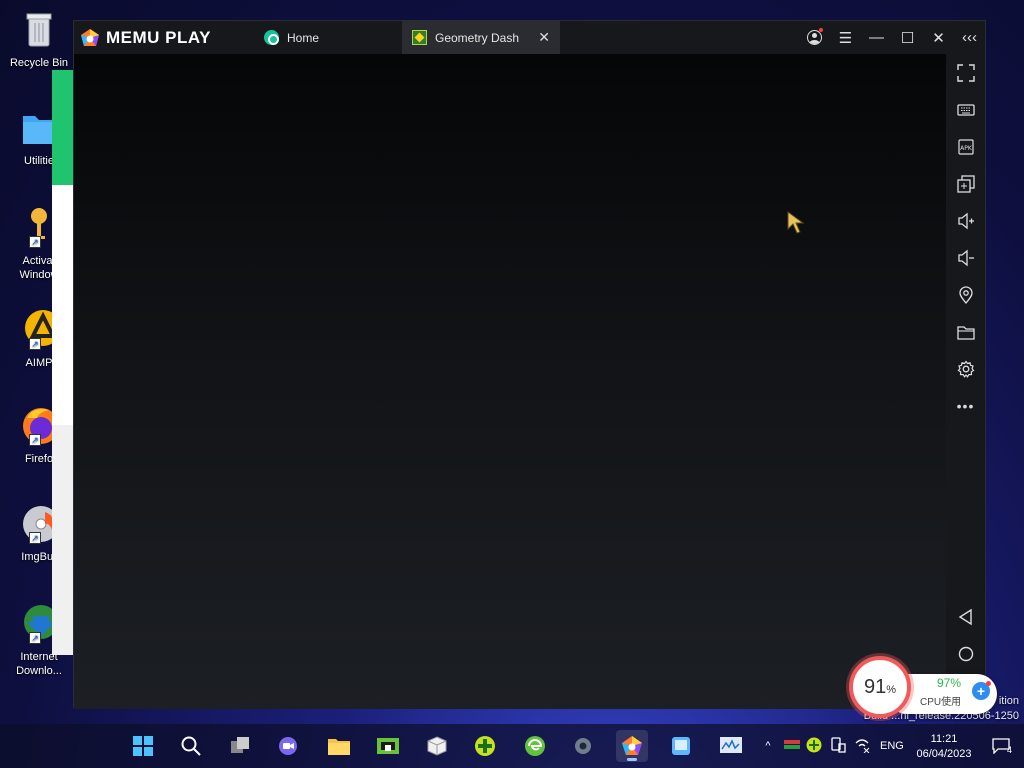 The height and width of the screenshot is (768, 1024). What do you see at coordinates (891, 690) in the screenshot?
I see `usage-unit: %` at bounding box center [891, 690].